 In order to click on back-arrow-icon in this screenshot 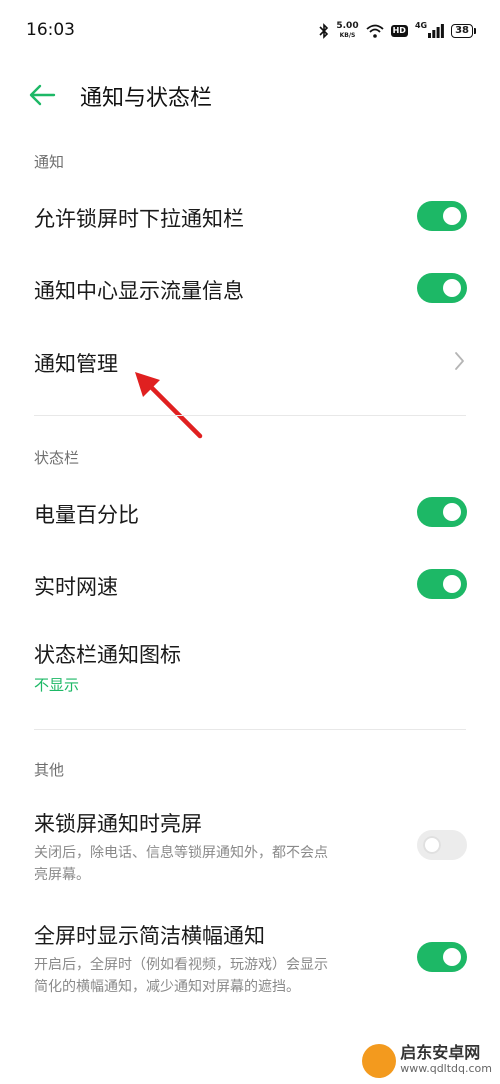, I will do `click(43, 95)`.